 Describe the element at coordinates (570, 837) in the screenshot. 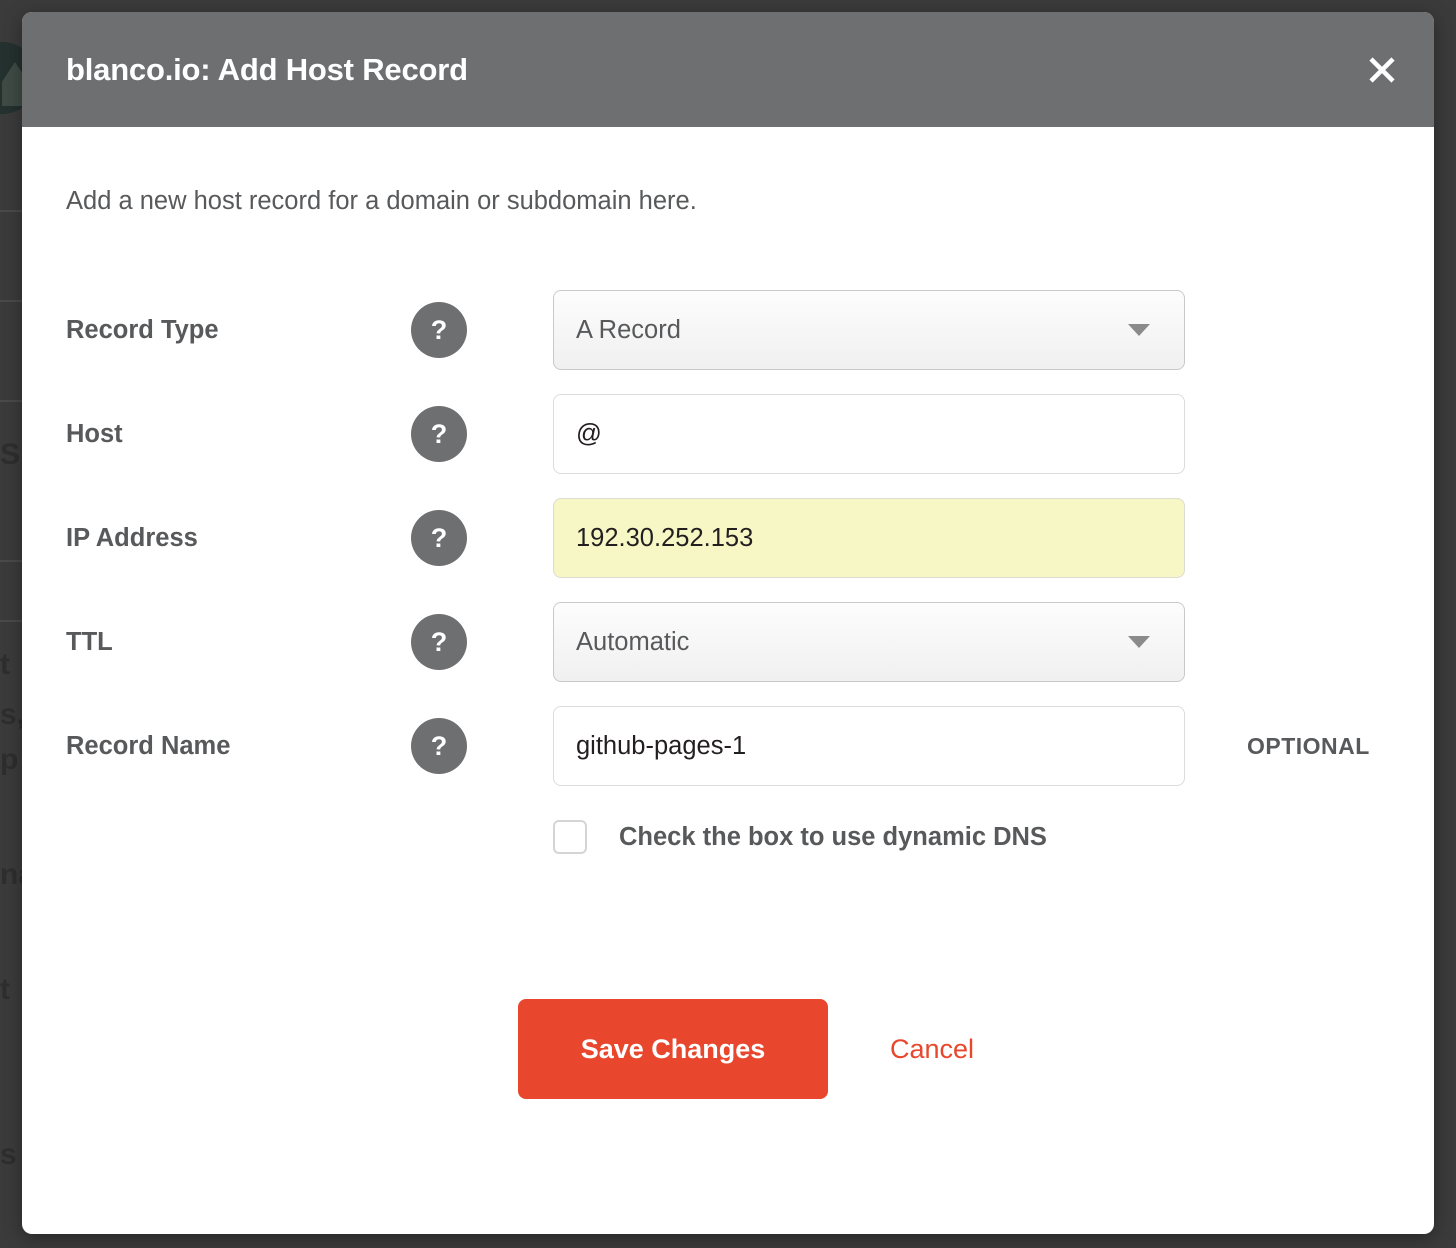

I see `dynamic-dns-checkbox` at that location.